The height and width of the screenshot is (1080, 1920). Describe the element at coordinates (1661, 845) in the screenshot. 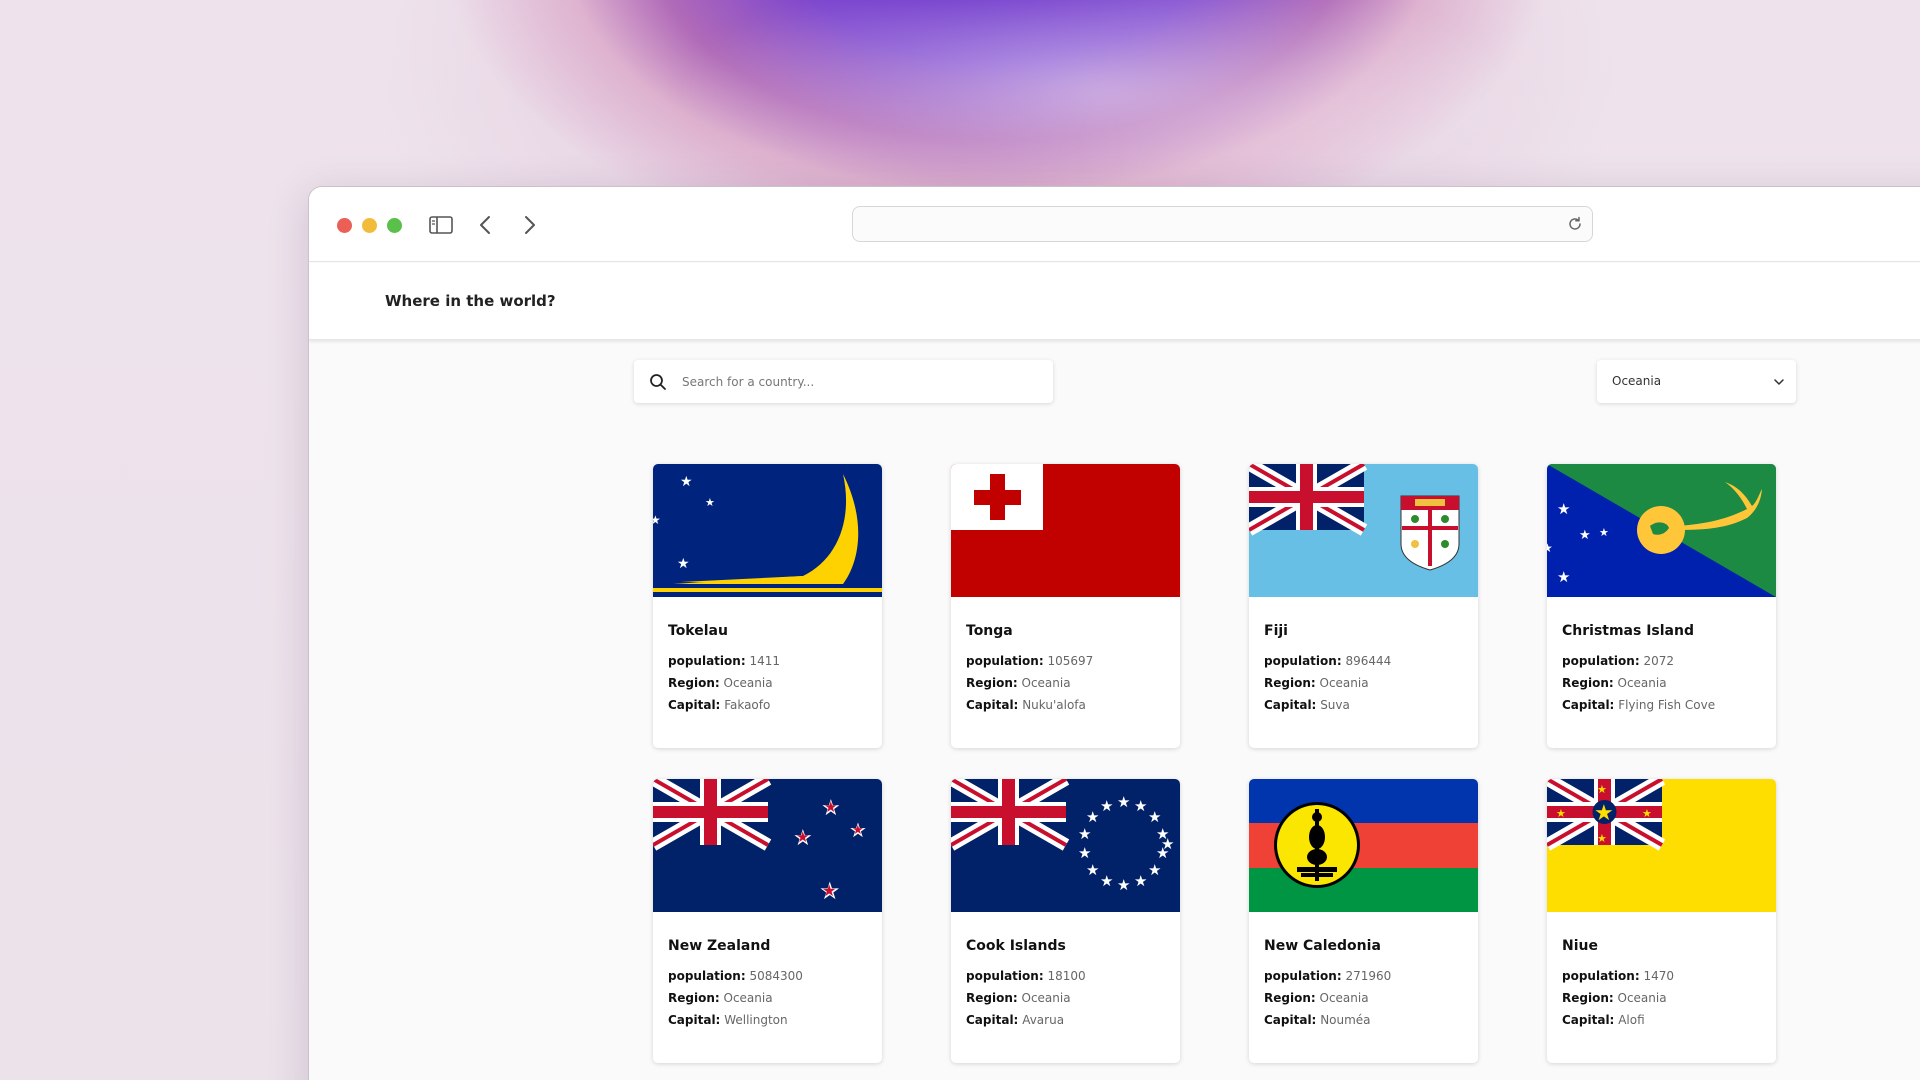

I see `niue-flag-icon: ★ ★ ★ ★ ★` at that location.